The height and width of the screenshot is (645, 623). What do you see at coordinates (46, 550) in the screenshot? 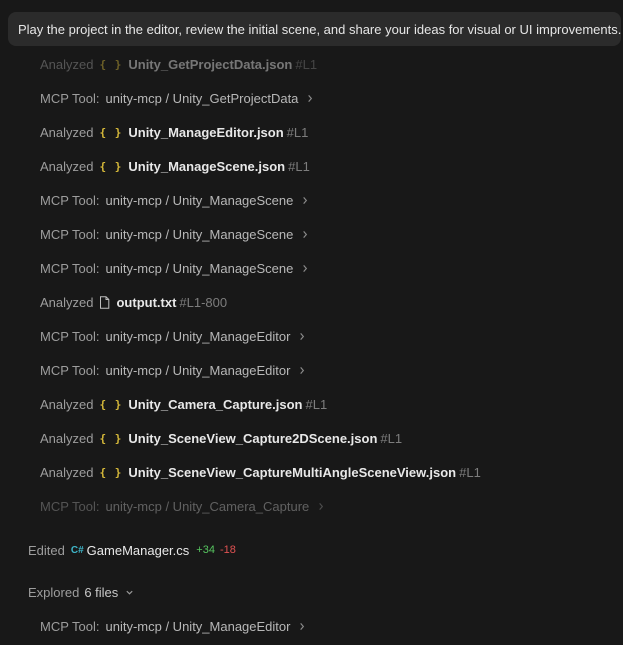
I see `edited-verb: Edited` at bounding box center [46, 550].